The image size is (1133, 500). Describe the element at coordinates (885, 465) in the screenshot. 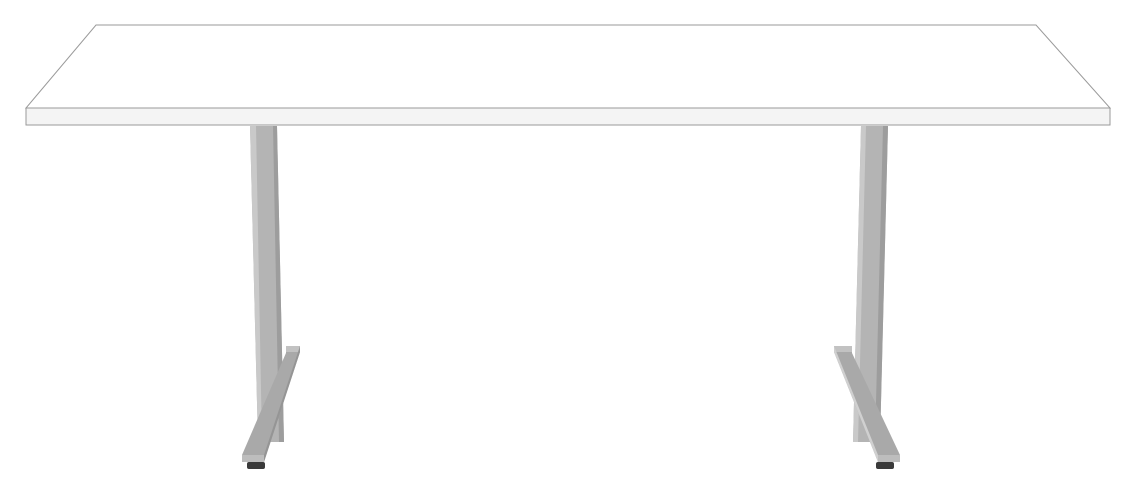

I see `right-glide` at that location.